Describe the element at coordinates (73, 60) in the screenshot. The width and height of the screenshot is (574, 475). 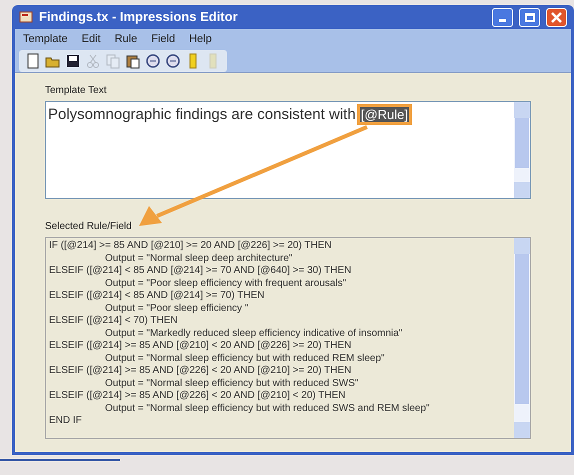
I see `save-icon` at that location.